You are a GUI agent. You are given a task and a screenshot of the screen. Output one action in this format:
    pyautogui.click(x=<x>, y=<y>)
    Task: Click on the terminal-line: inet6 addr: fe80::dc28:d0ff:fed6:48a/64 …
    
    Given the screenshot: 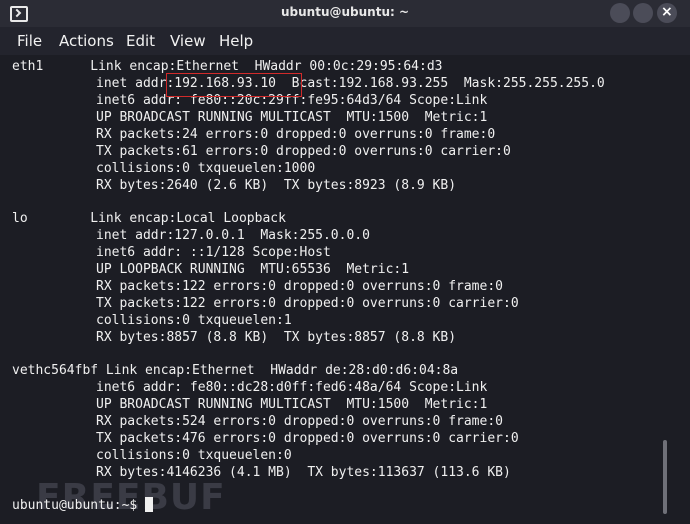 What is the action you would take?
    pyautogui.click(x=292, y=387)
    